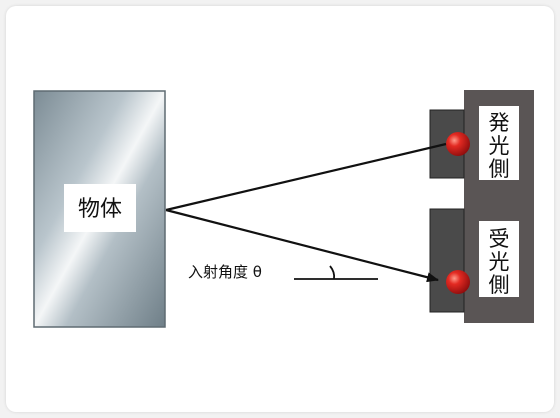  Describe the element at coordinates (458, 282) in the screenshot. I see `receiver-led-icon` at that location.